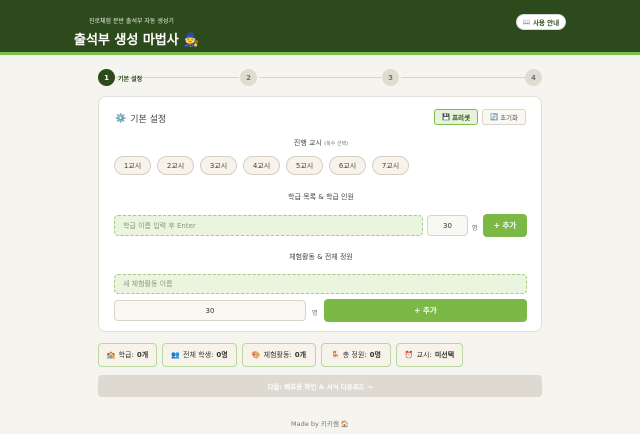  What do you see at coordinates (320, 284) in the screenshot?
I see `activity-name-input: 새 체험활동 이름` at bounding box center [320, 284].